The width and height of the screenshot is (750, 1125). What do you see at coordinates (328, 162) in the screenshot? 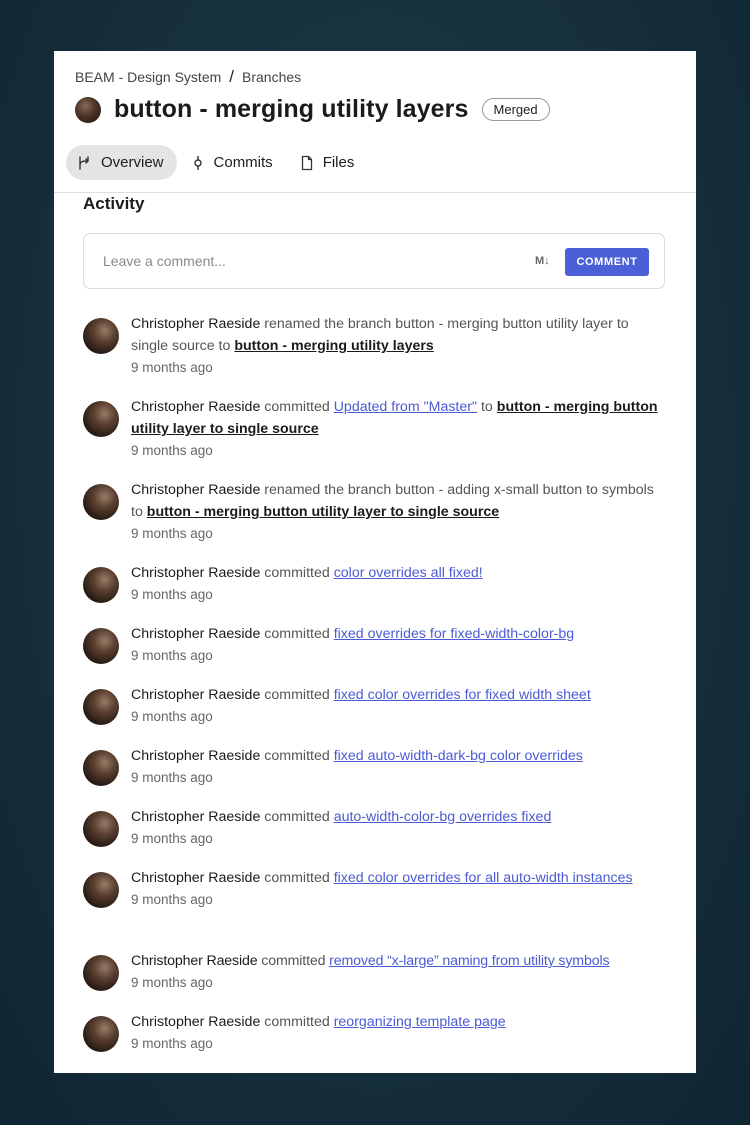
I see `tab-files: Files` at bounding box center [328, 162].